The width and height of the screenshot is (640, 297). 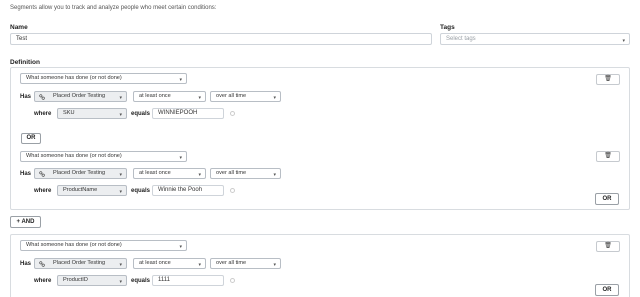 I want to click on property-select: SKU ▾, so click(x=92, y=113).